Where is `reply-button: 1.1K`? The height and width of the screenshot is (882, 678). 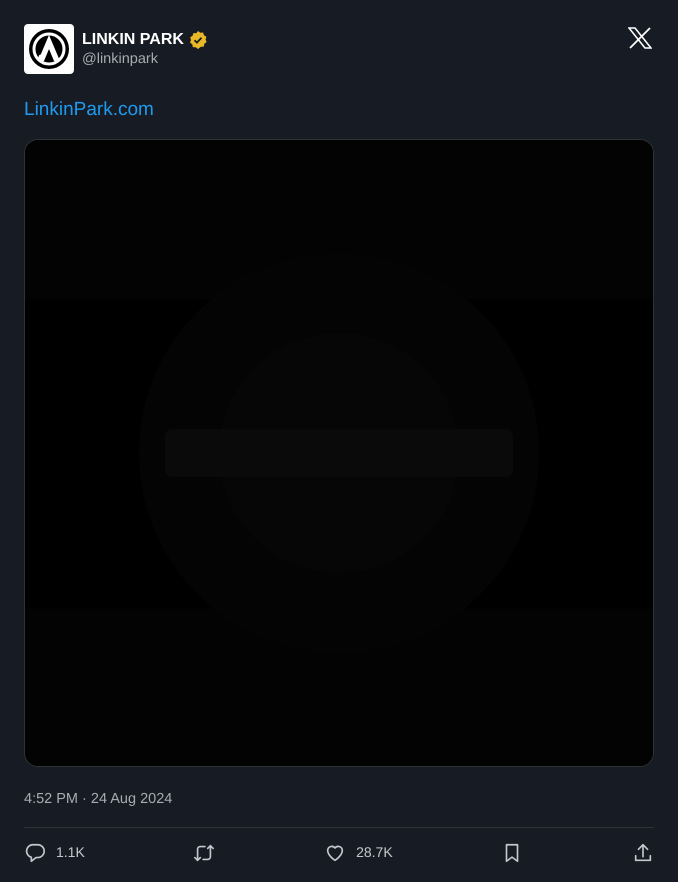 reply-button: 1.1K is located at coordinates (54, 853).